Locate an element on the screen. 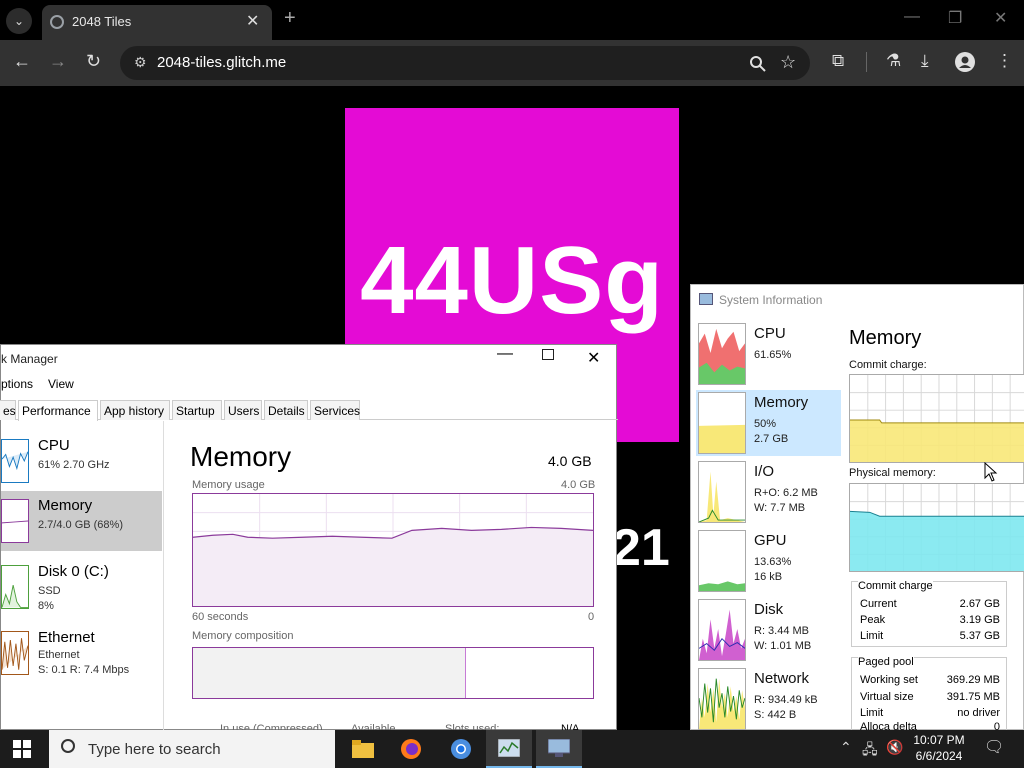  item-name: Disk 0 (C:) is located at coordinates (73, 571).